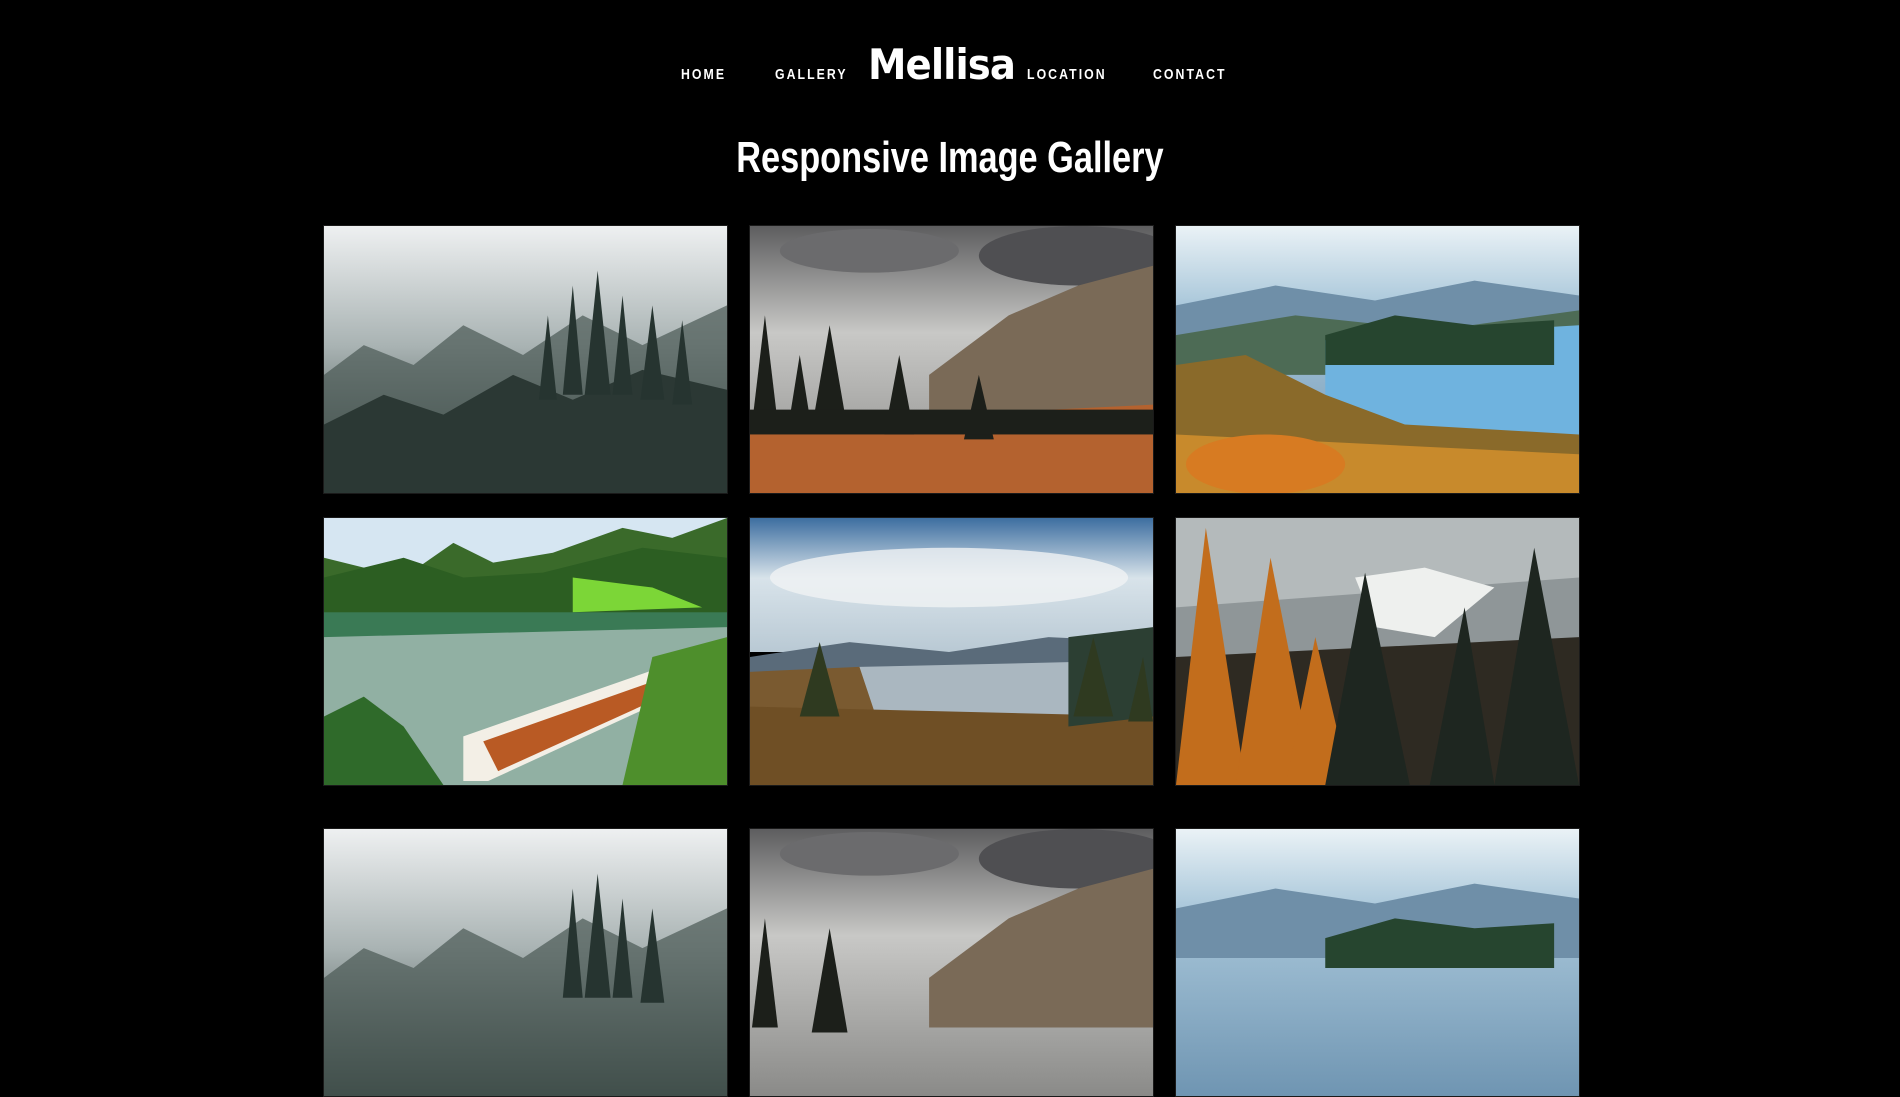  I want to click on nav-contact-link: CONTACT, so click(1190, 74).